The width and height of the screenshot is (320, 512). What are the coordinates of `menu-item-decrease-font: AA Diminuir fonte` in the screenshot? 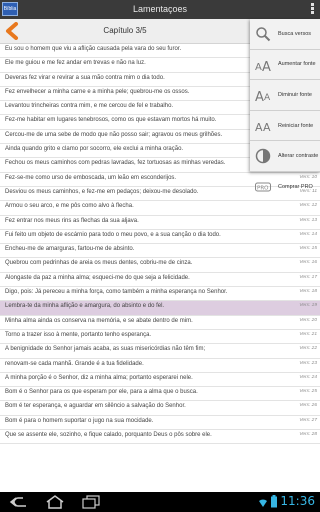 It's located at (285, 95).